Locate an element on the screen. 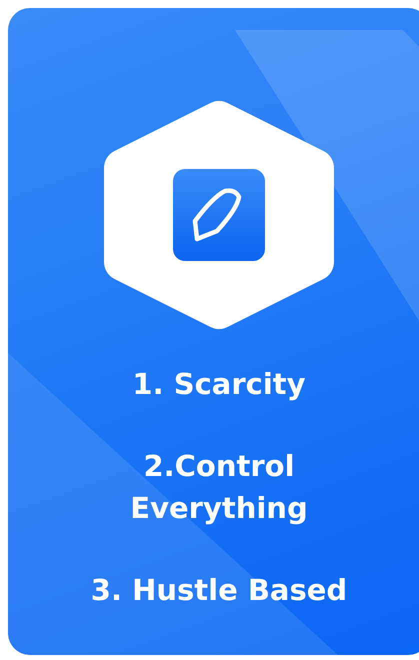 Image resolution: width=419 pixels, height=660 pixels. list-item-text: 2.Control Everything is located at coordinates (219, 487).